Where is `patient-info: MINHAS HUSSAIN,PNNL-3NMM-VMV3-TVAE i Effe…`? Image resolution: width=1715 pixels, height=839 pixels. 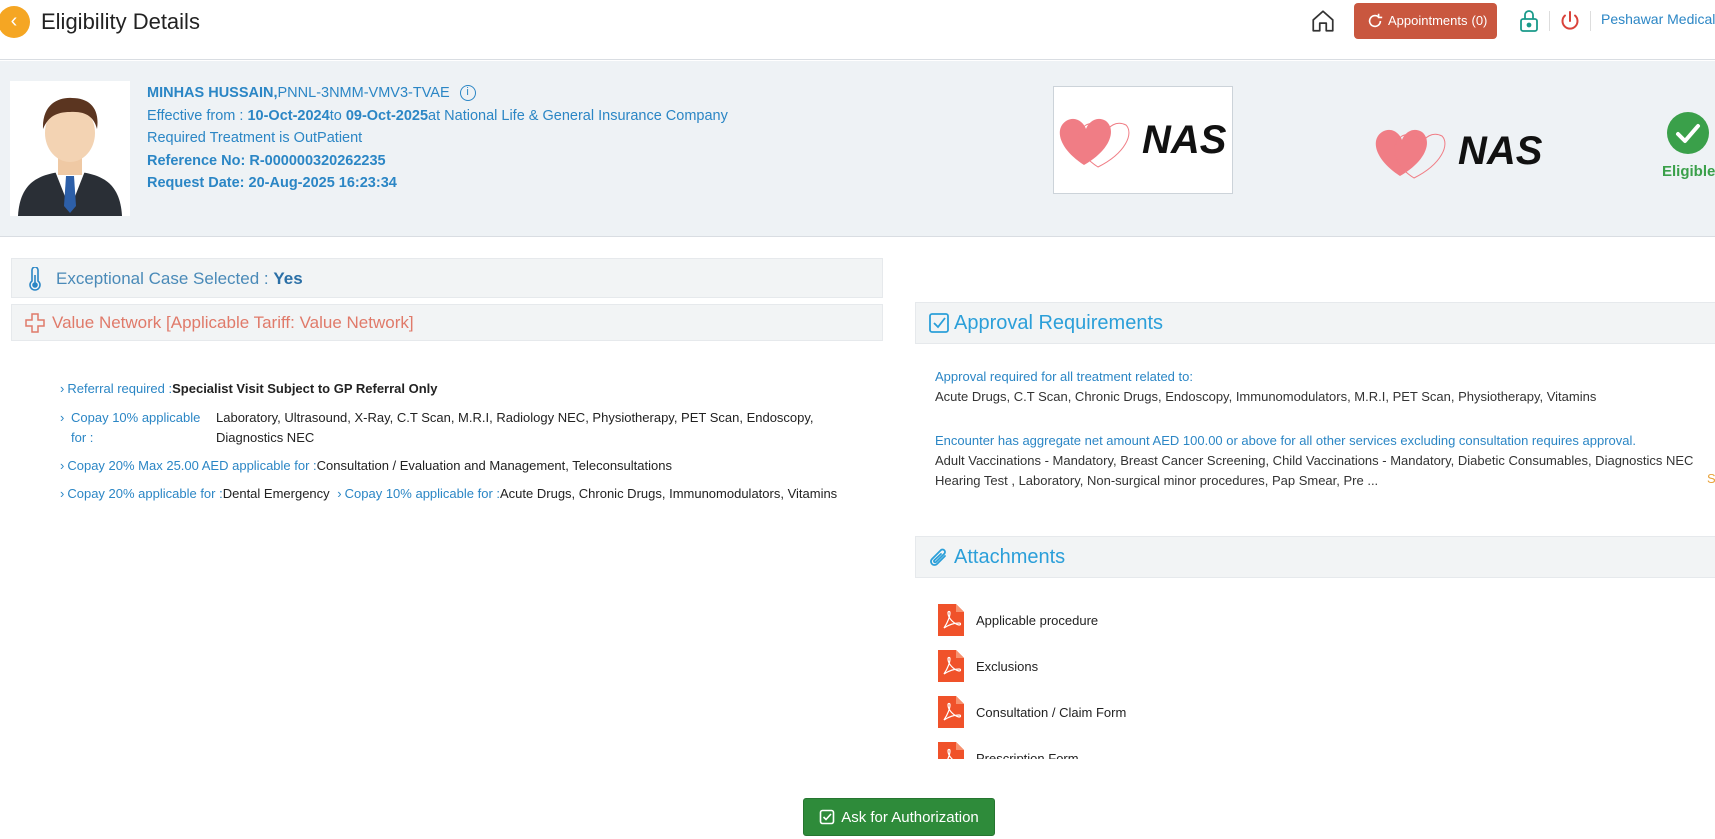 patient-info: MINHAS HUSSAIN,PNNL-3NMM-VMV3-TVAE i Effe… is located at coordinates (437, 138).